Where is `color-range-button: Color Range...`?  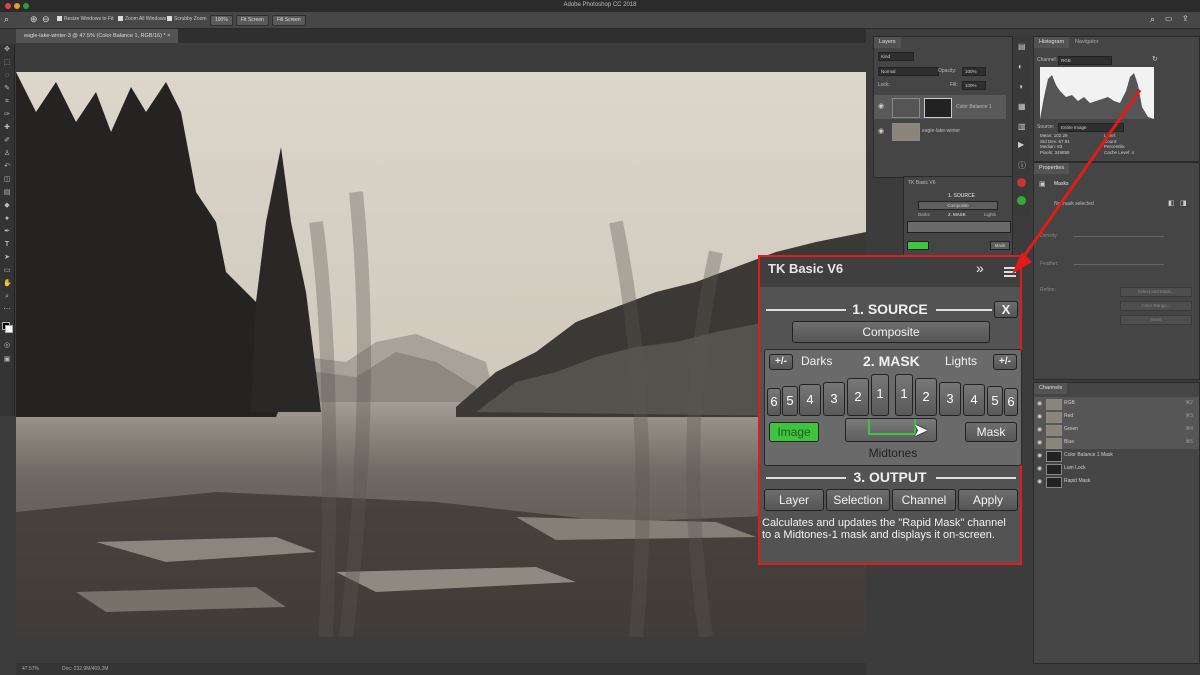 color-range-button: Color Range... is located at coordinates (1156, 306).